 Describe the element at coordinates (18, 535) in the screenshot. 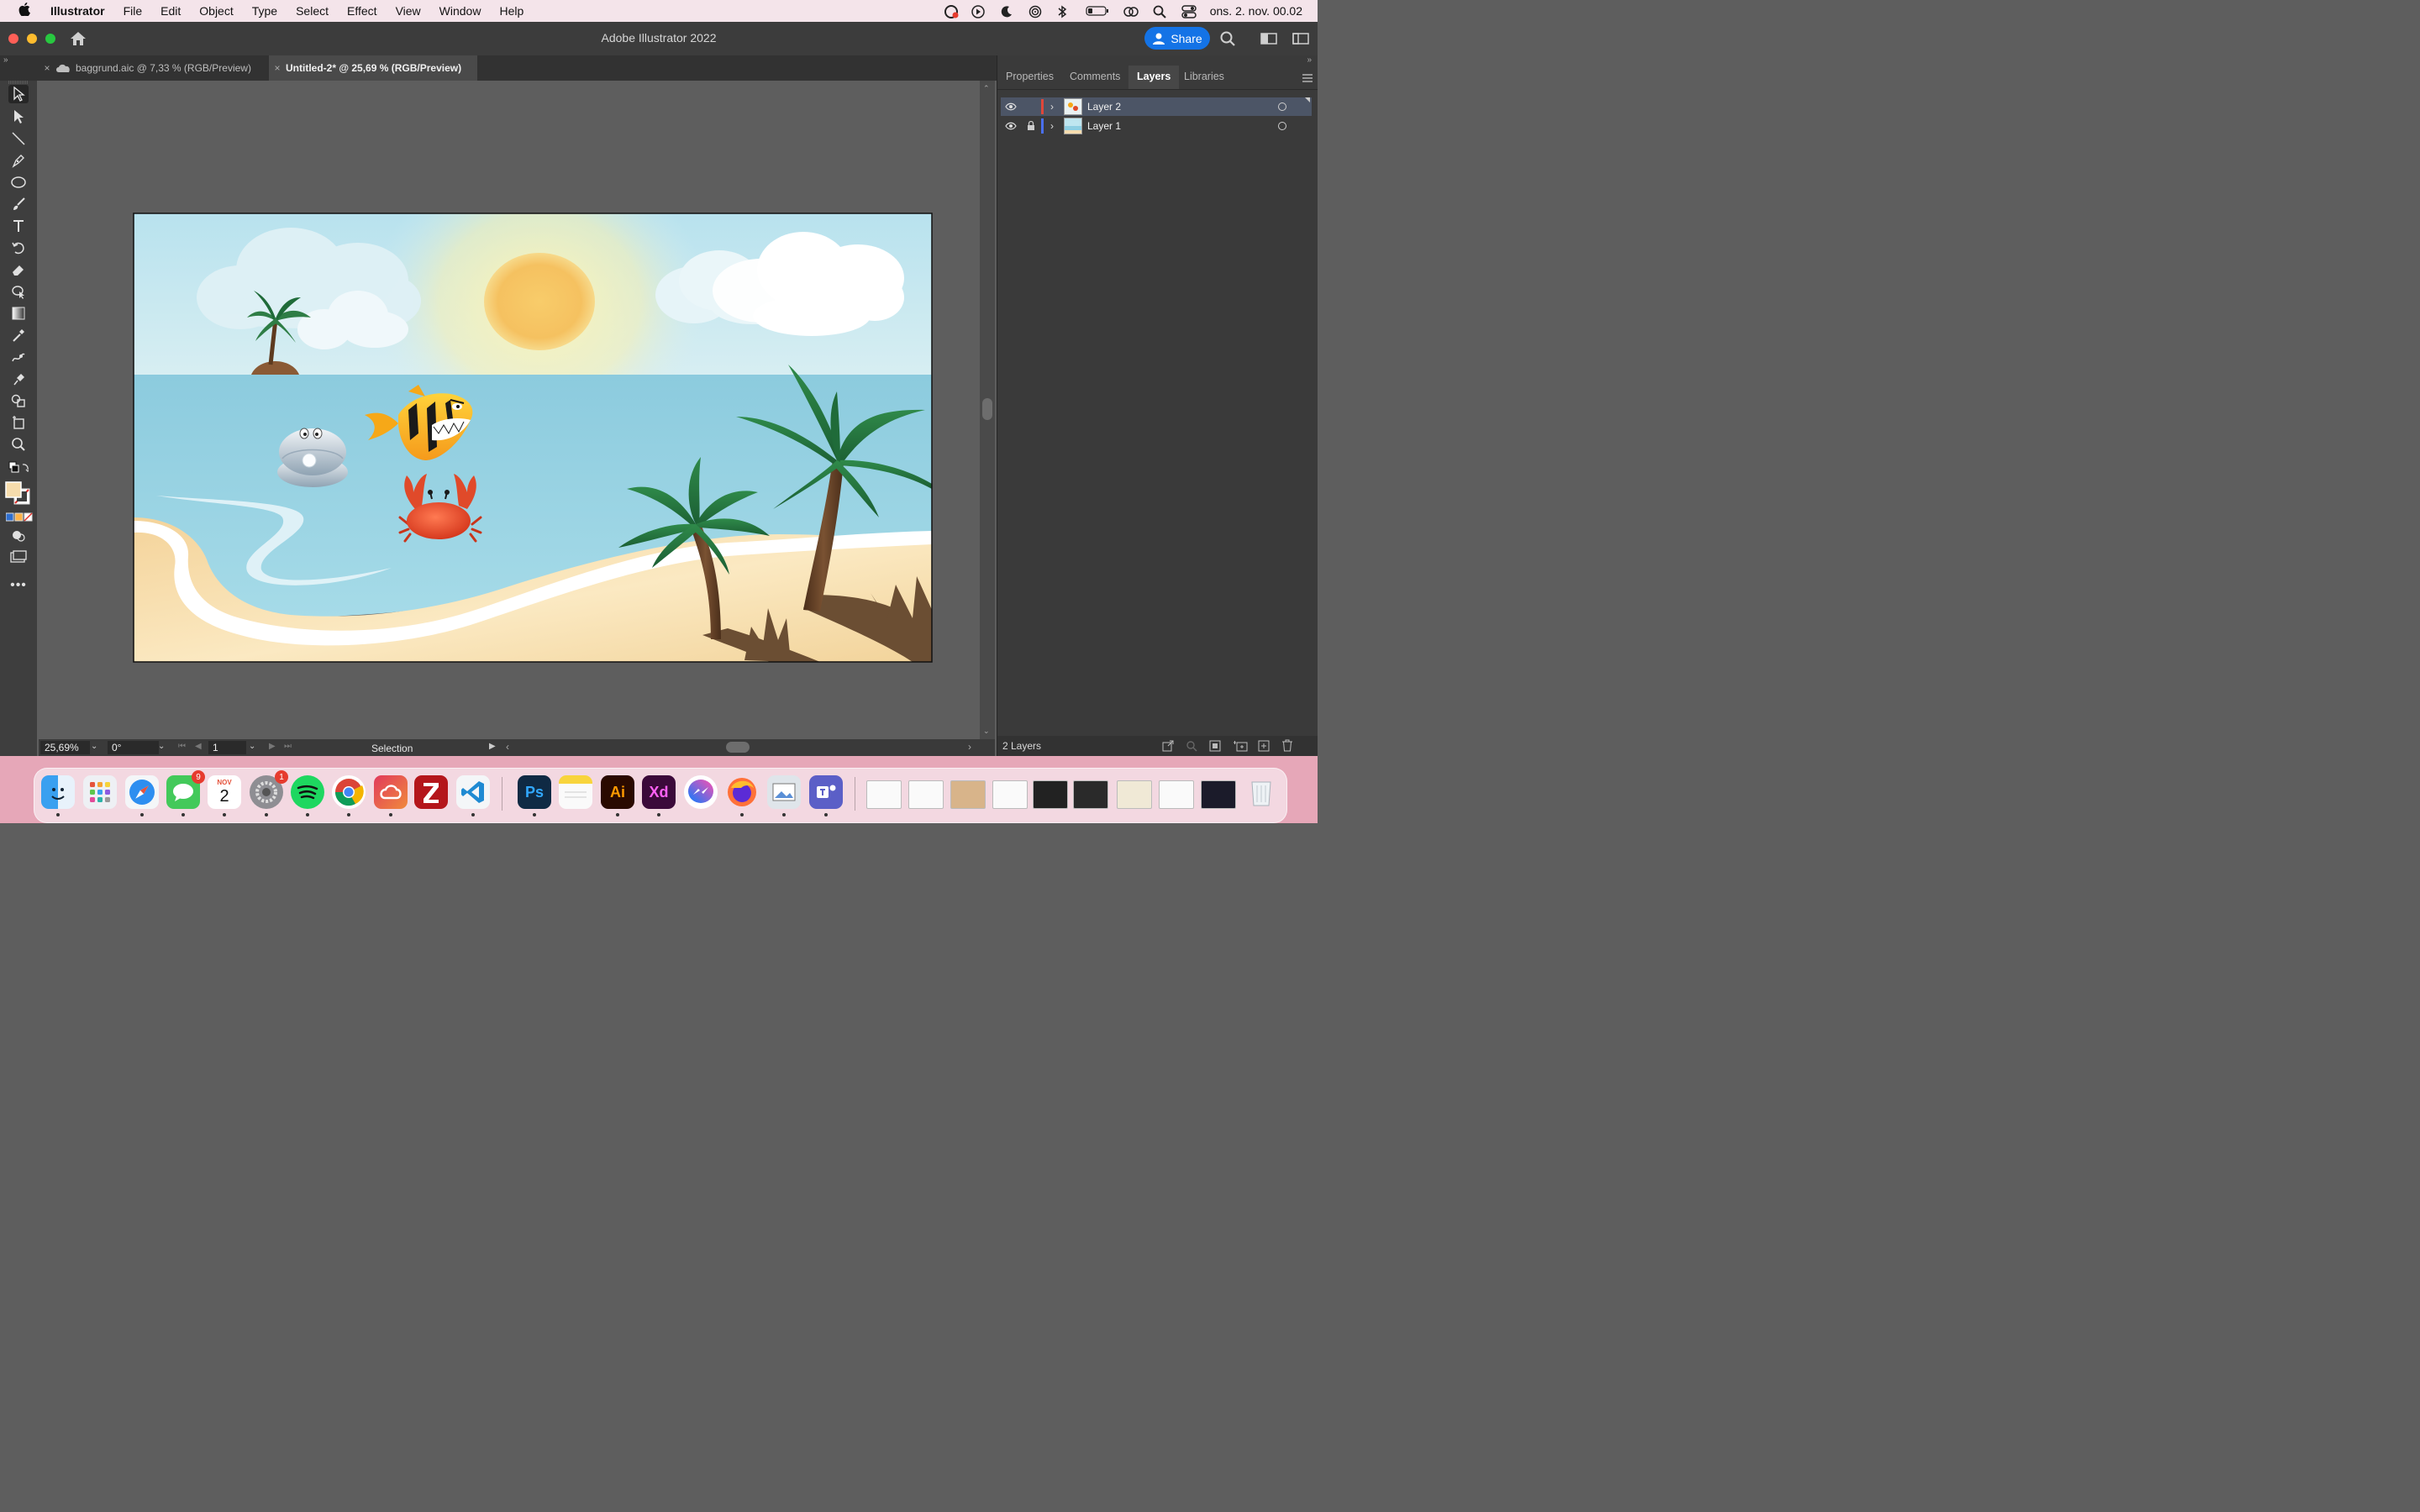

I see `draw-mode-icon` at that location.